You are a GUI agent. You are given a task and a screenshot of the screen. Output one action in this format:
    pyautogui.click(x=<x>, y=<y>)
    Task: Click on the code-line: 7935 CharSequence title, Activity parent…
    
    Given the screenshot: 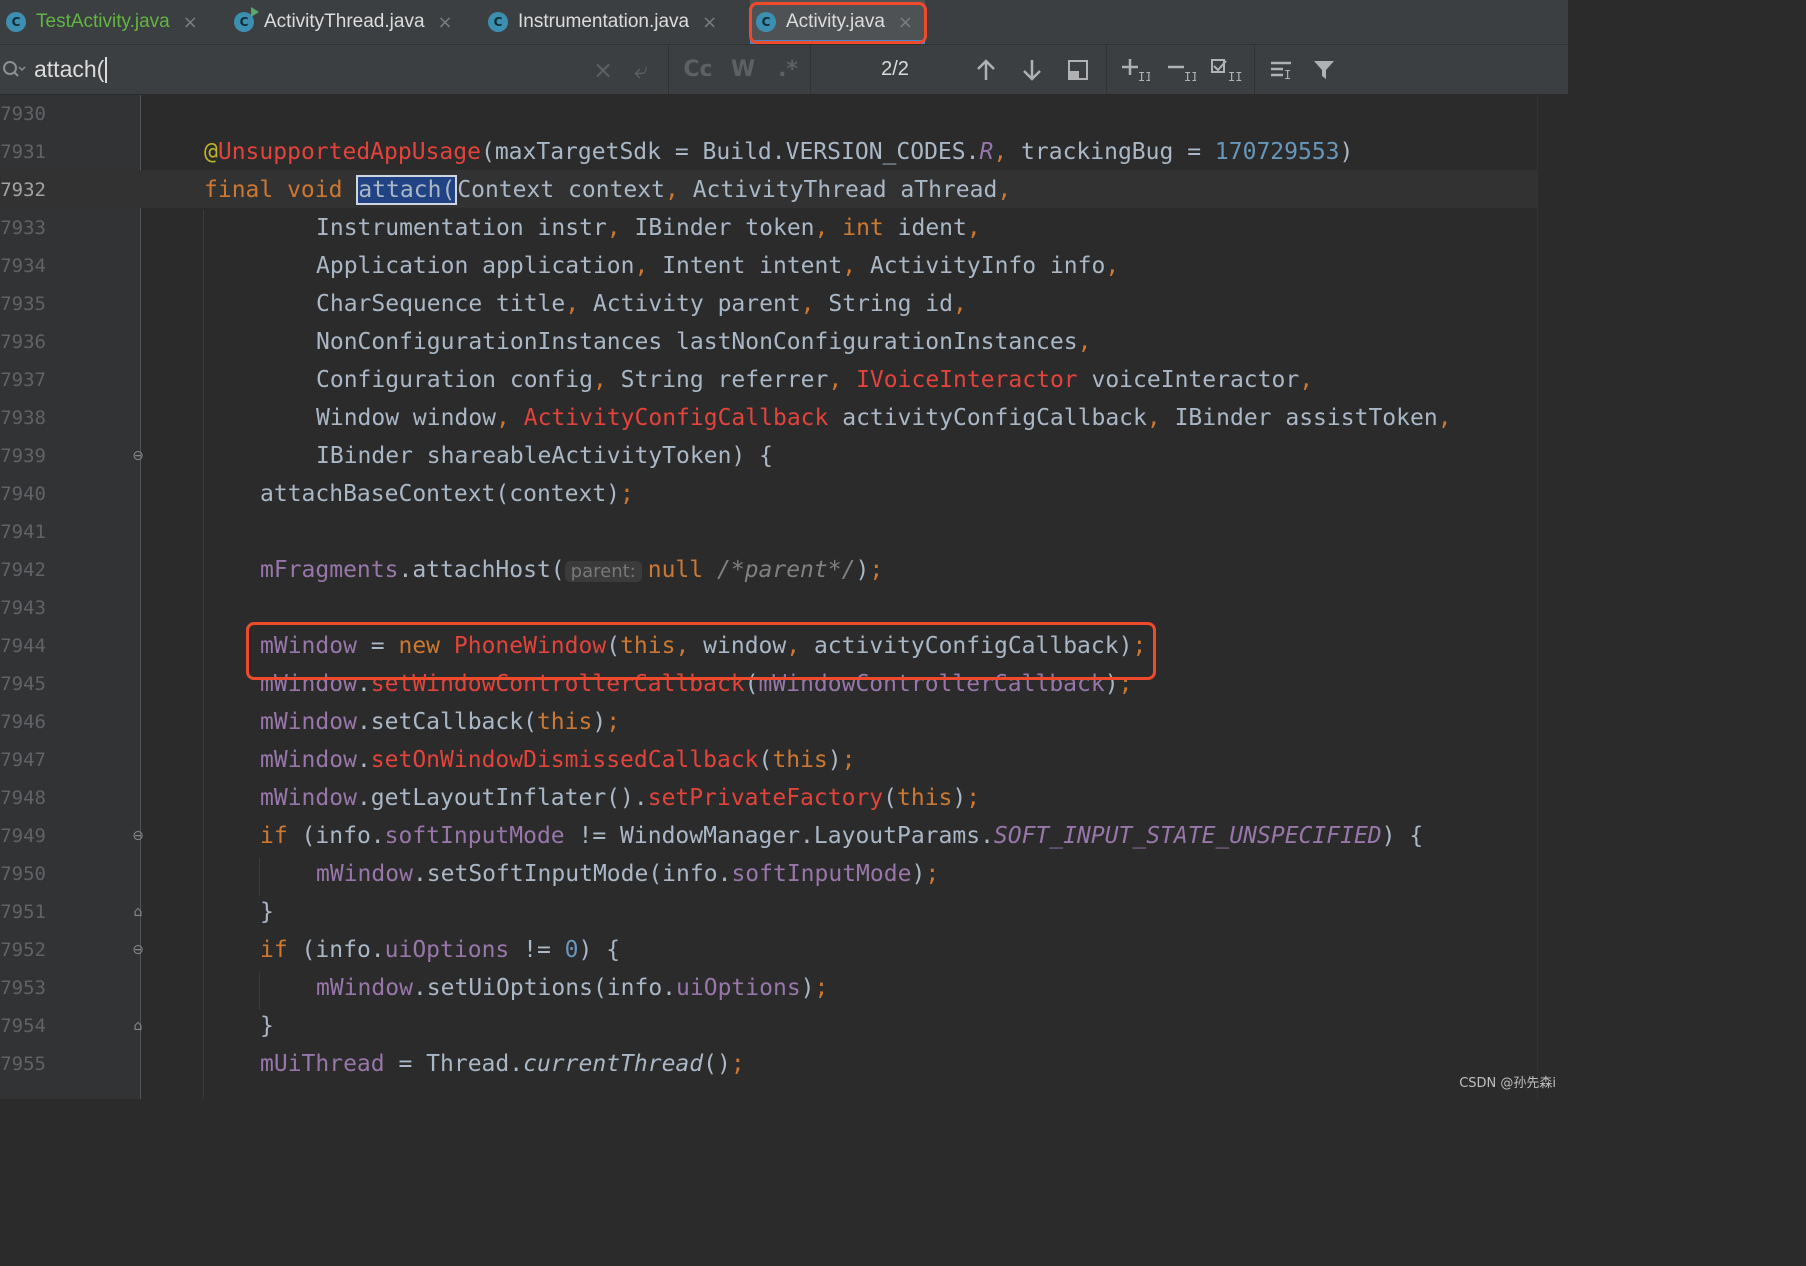 What is the action you would take?
    pyautogui.click(x=769, y=304)
    